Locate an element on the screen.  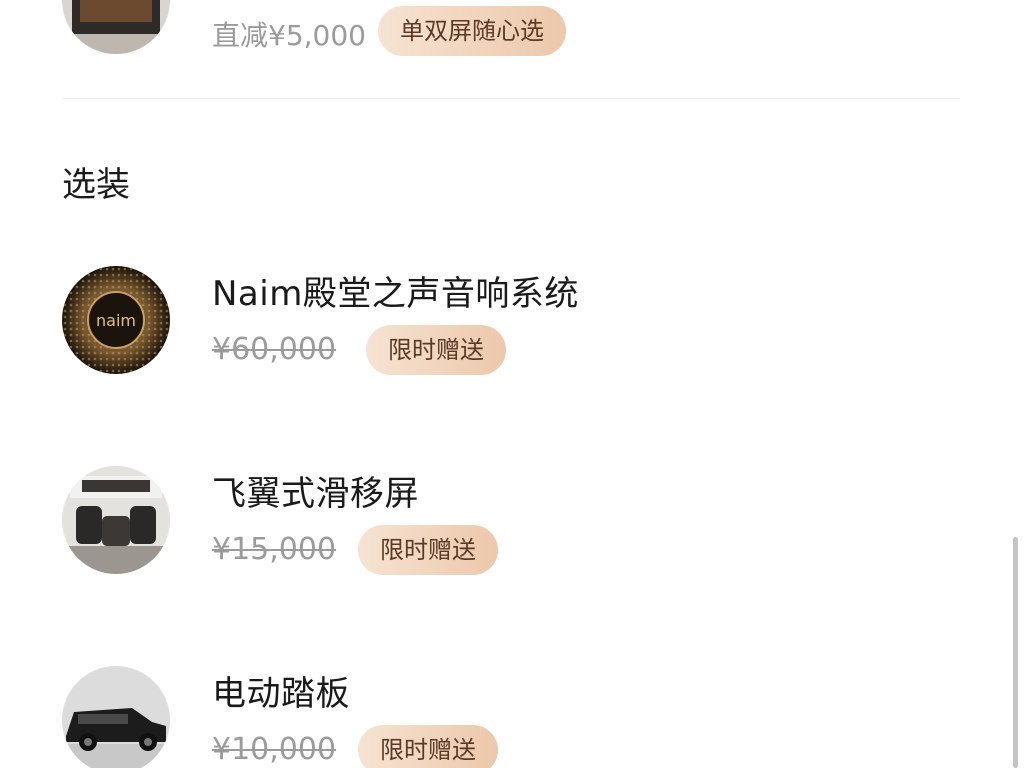
section-divider is located at coordinates (511, 98).